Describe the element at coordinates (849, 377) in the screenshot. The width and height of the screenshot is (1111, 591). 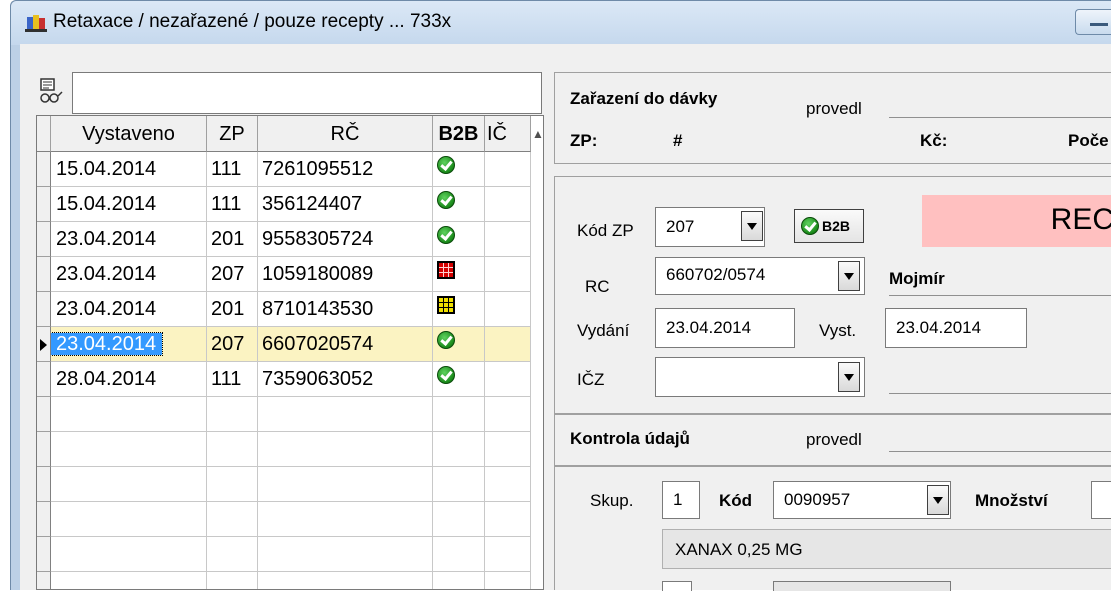
I see `icz-dropdown-button` at that location.